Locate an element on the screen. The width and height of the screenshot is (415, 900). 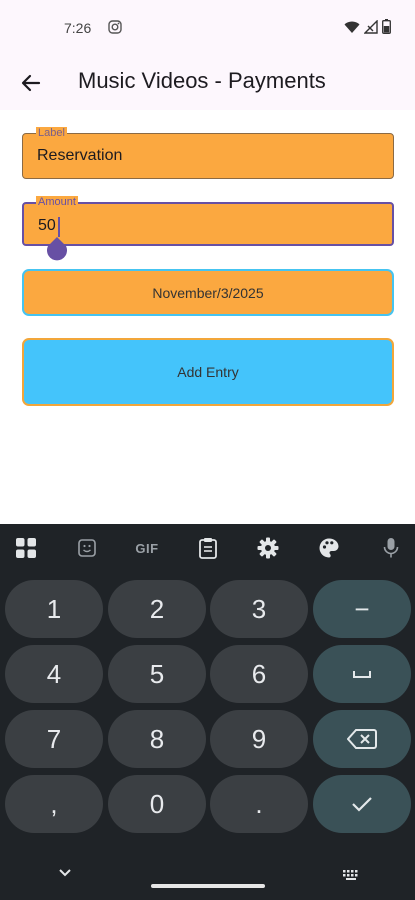
key-4: 4 is located at coordinates (54, 674).